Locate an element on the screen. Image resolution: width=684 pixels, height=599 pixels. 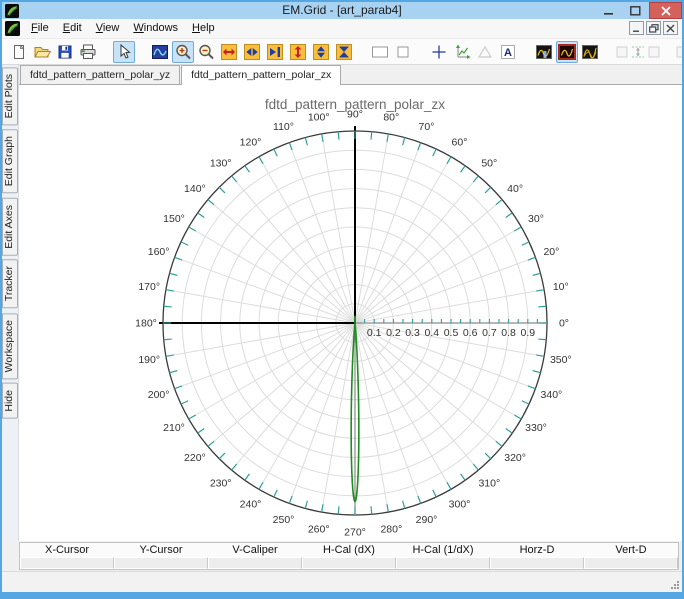
zoom-out-button is located at coordinates (206, 52).